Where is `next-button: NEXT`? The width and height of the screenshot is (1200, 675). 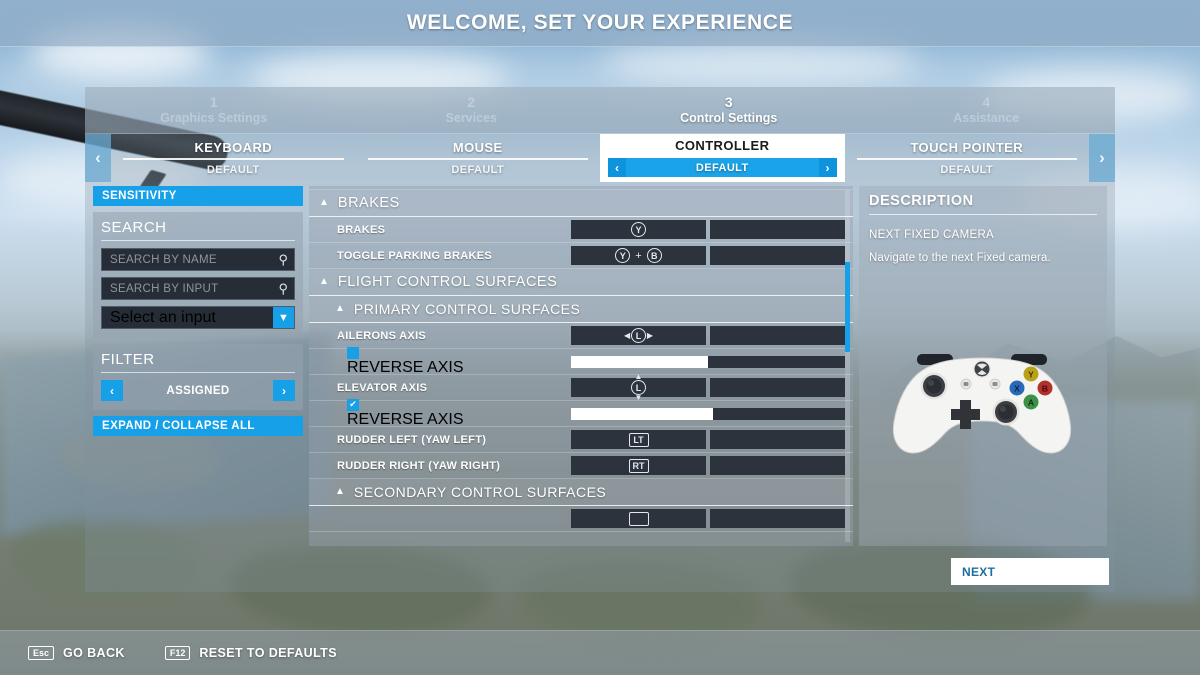 next-button: NEXT is located at coordinates (1030, 571).